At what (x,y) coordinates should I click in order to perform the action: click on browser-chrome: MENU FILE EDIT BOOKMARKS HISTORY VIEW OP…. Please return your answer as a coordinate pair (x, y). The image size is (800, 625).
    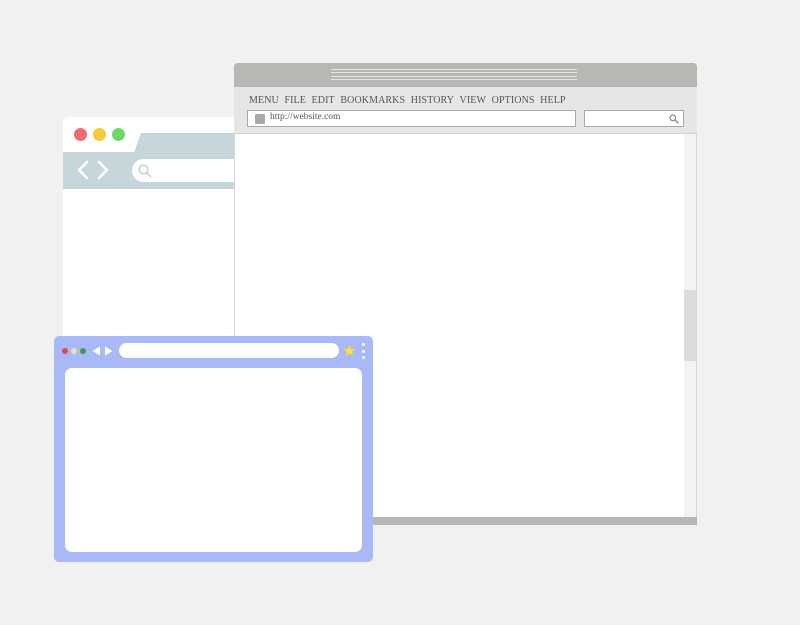
    Looking at the image, I should click on (465, 110).